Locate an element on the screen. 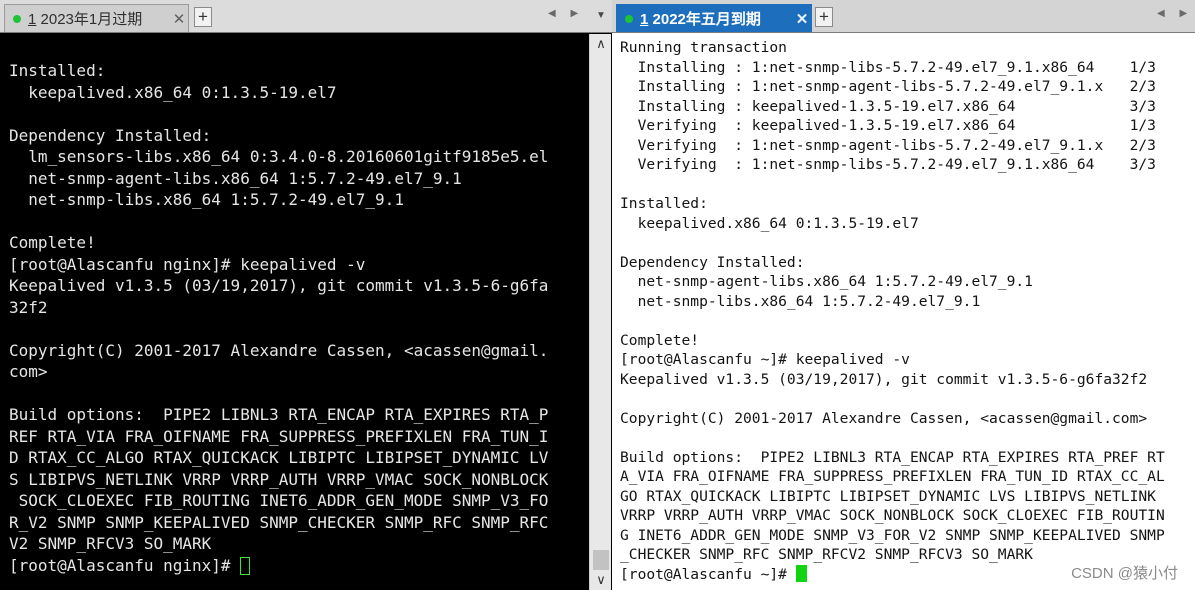  left-tab-bar: 1 2023年1月过期 ✕ + ◀ ▶ ▼ is located at coordinates (306, 16).